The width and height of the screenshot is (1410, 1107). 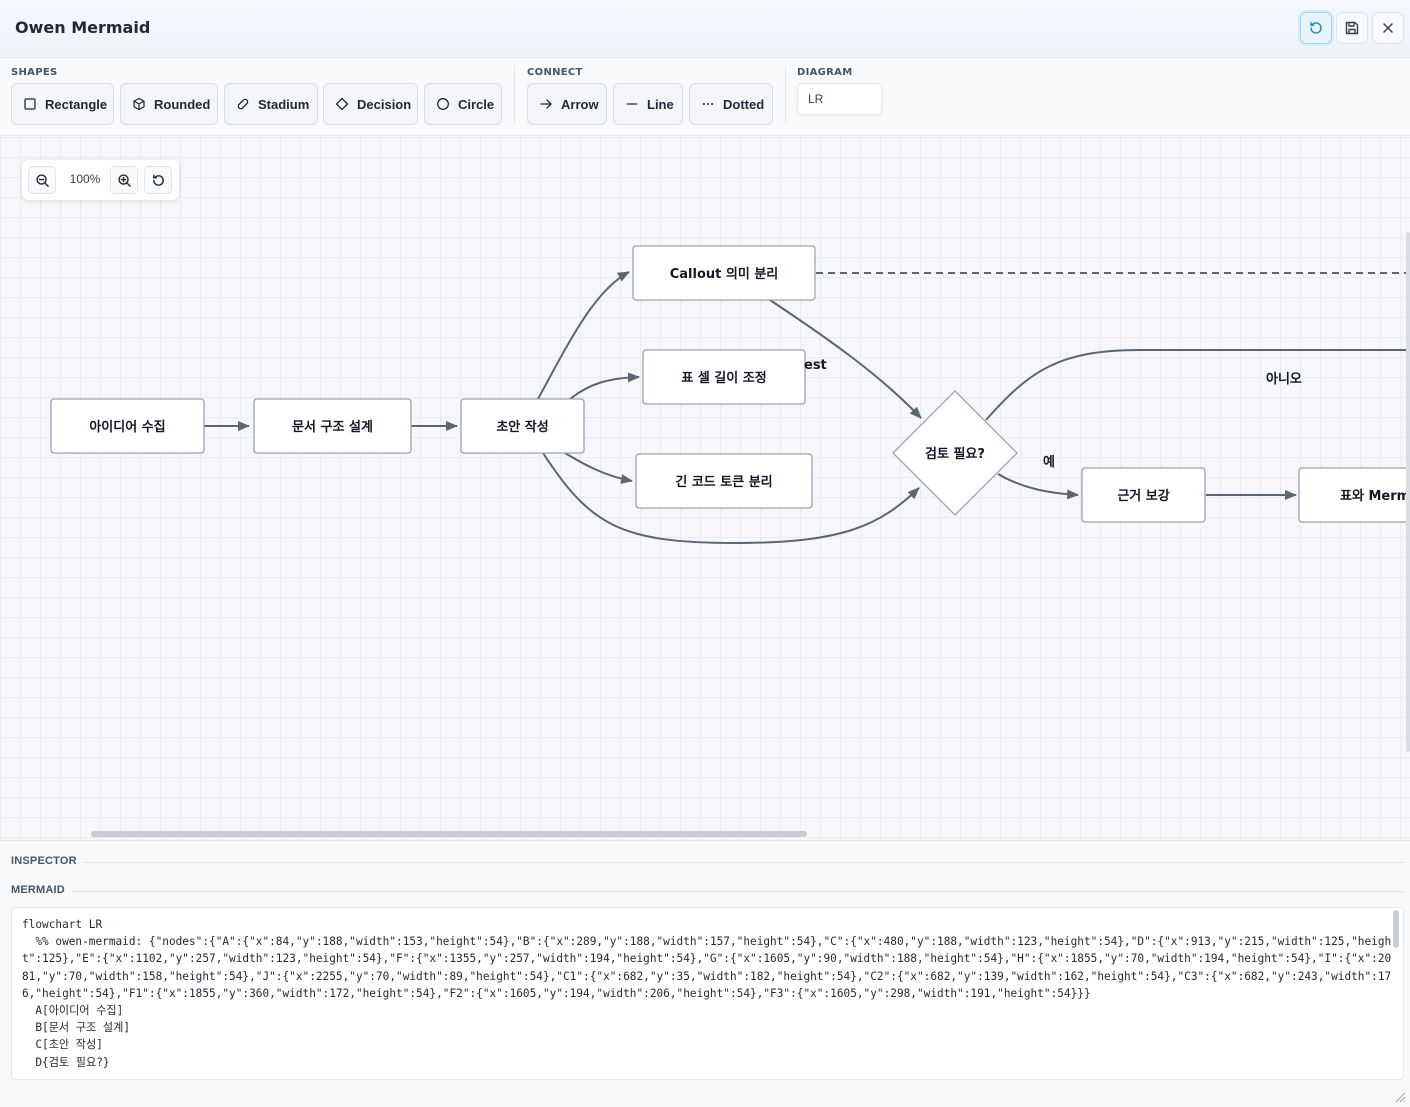 What do you see at coordinates (34, 72) in the screenshot?
I see `shapes-group-label: SHAPES` at bounding box center [34, 72].